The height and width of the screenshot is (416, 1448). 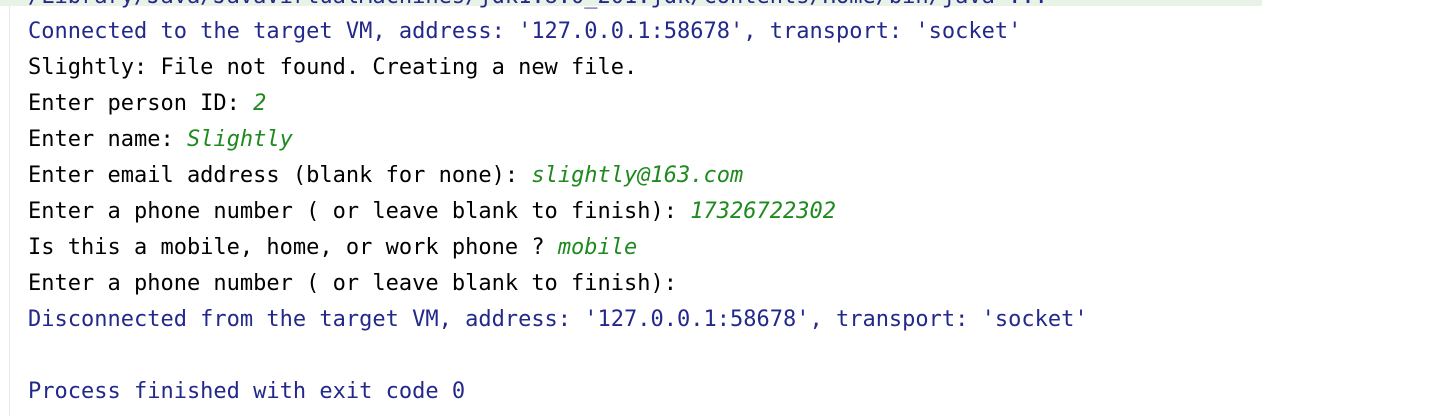 I want to click on phone-input: 17326722302, so click(x=763, y=211).